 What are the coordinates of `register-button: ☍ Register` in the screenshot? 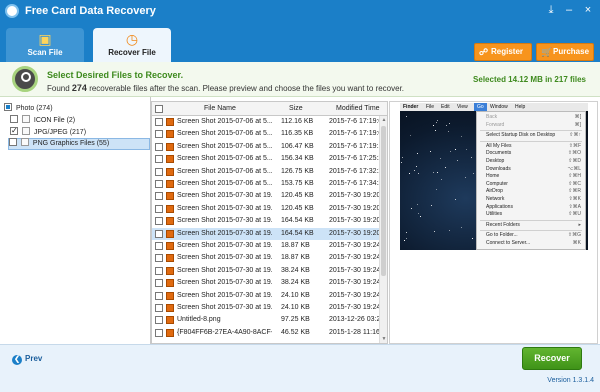 It's located at (503, 52).